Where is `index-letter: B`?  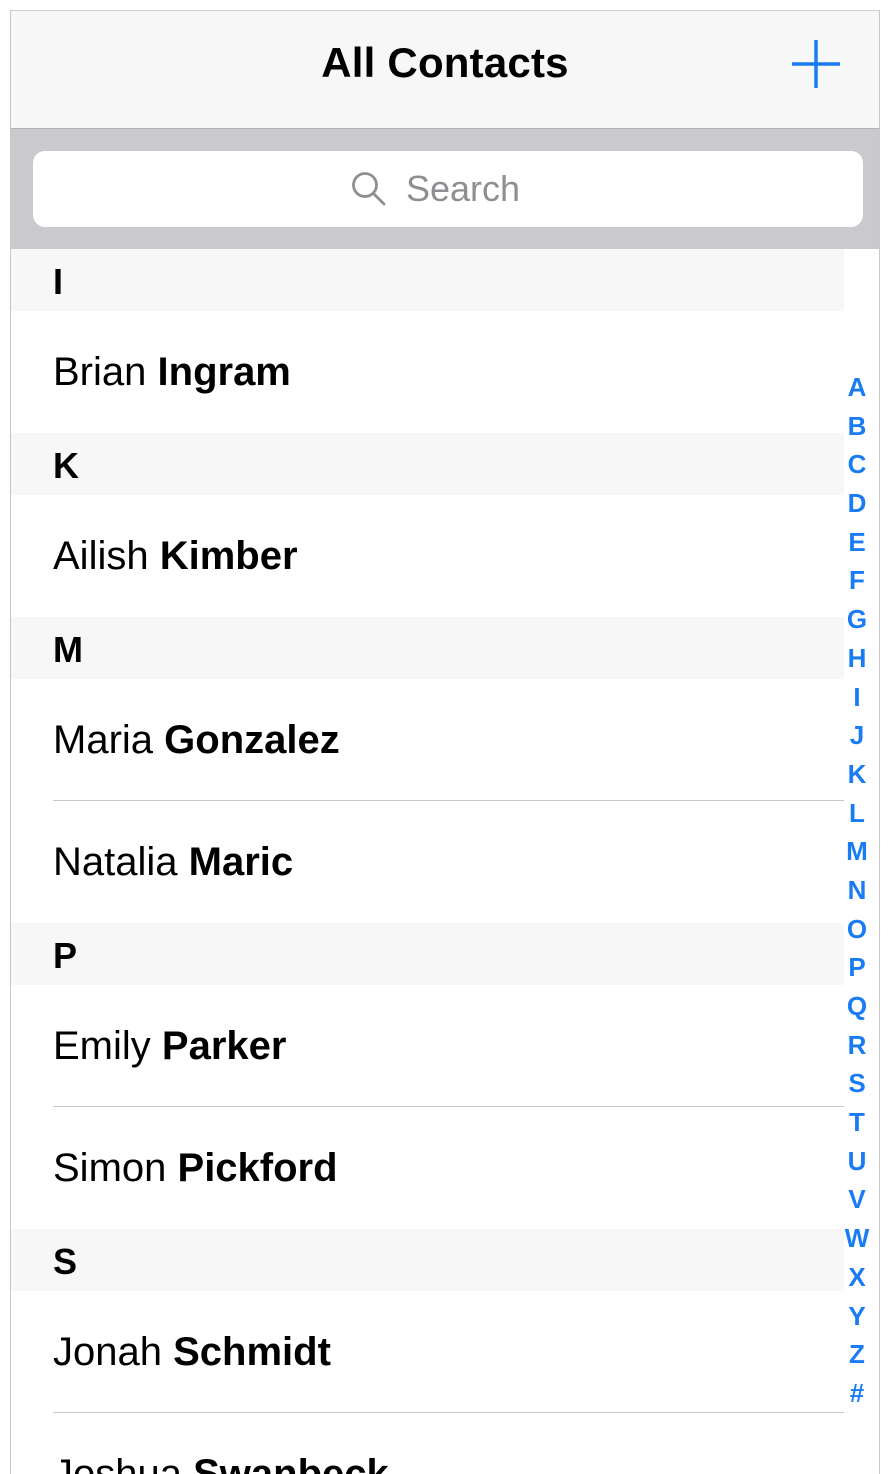
index-letter: B is located at coordinates (857, 426).